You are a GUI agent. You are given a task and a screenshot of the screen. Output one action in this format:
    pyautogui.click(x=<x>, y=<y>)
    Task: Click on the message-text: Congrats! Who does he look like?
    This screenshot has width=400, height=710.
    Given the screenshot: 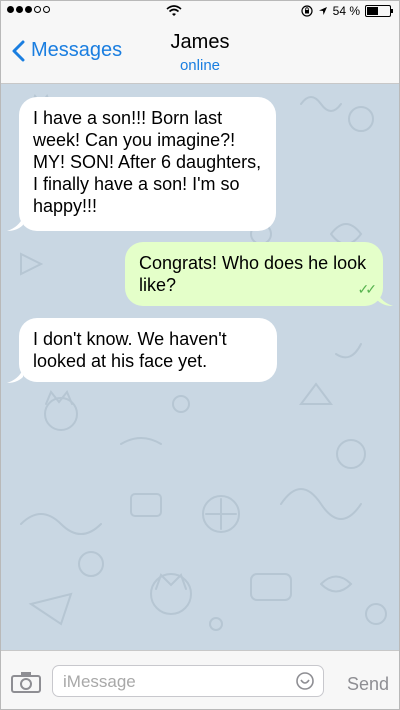 What is the action you would take?
    pyautogui.click(x=253, y=274)
    